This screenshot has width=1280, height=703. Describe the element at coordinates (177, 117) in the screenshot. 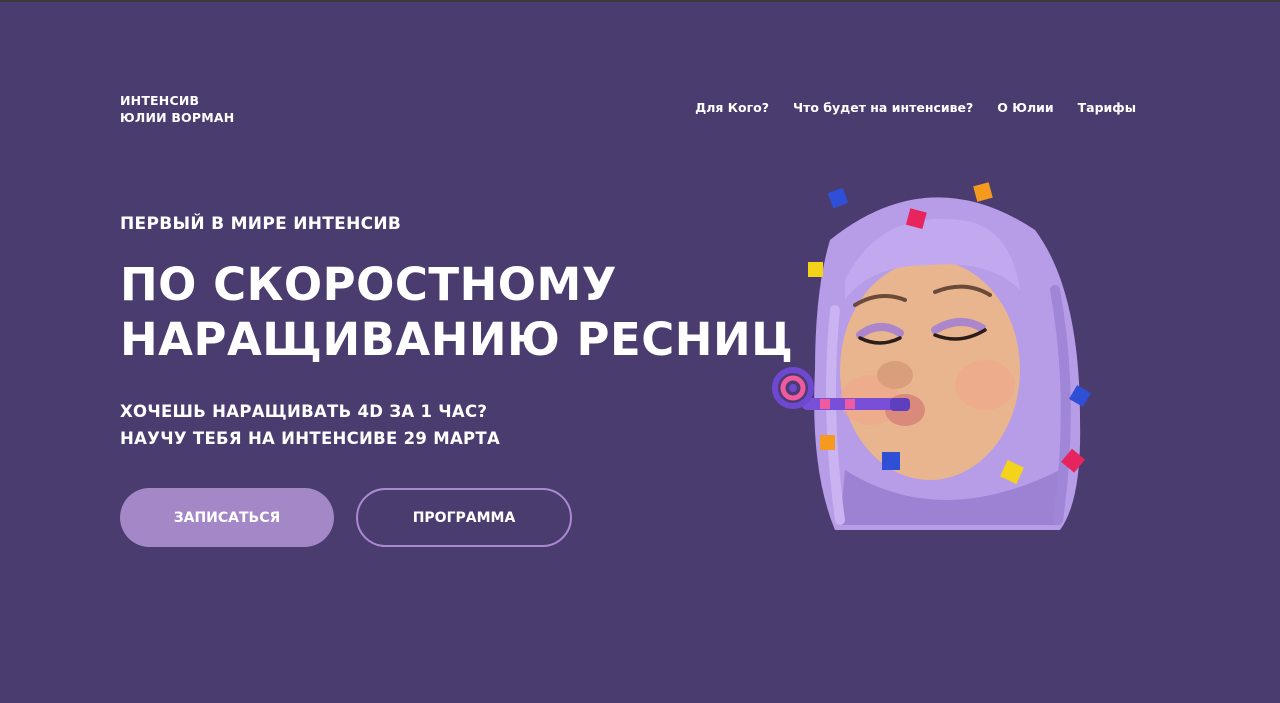

I see `logo-line-2: ЮЛИИ ВОРМАН` at that location.